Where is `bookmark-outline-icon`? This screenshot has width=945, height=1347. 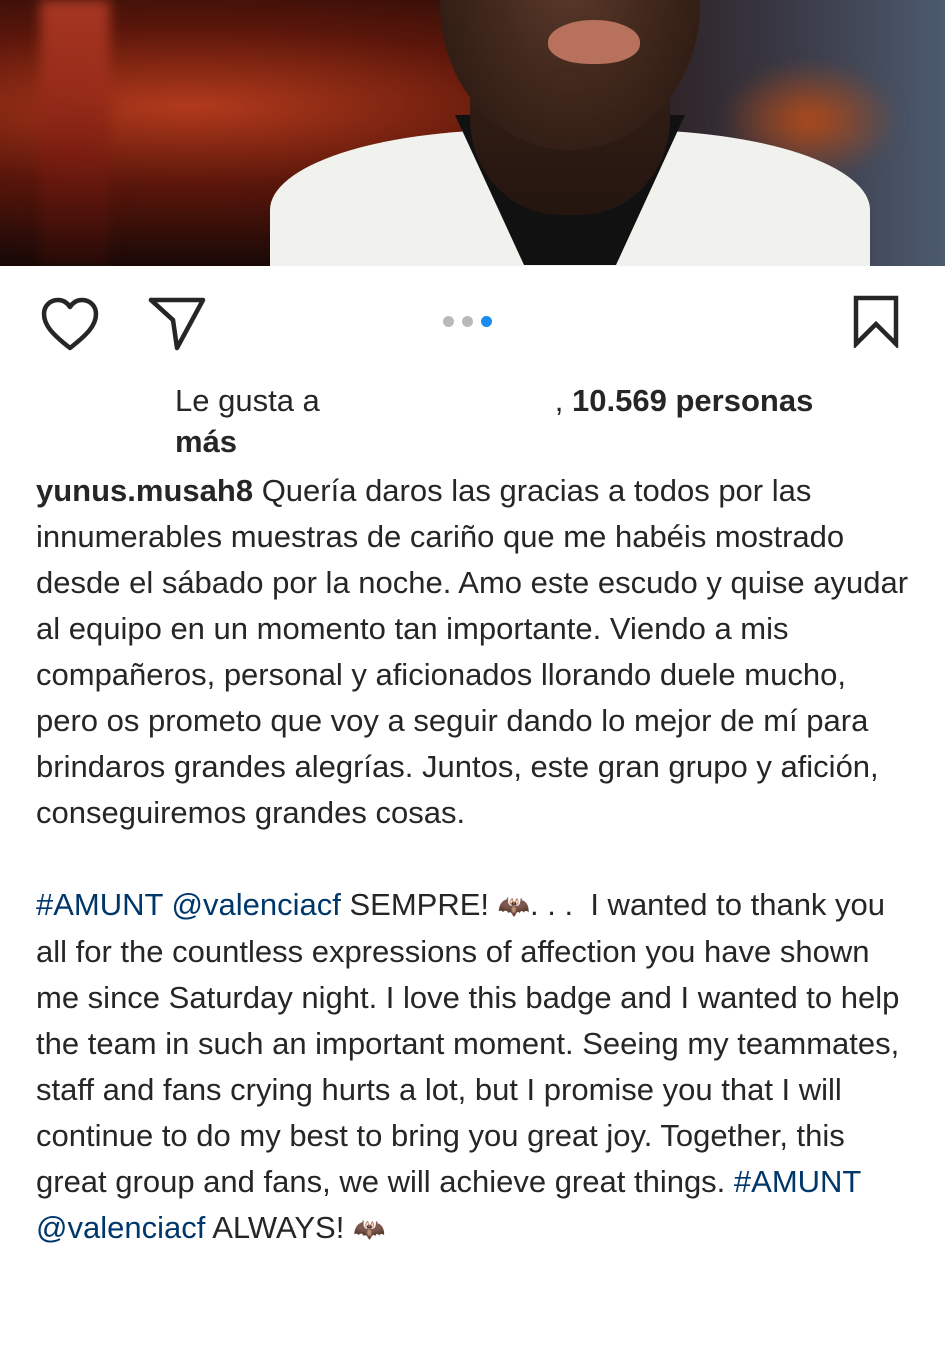 bookmark-outline-icon is located at coordinates (876, 322).